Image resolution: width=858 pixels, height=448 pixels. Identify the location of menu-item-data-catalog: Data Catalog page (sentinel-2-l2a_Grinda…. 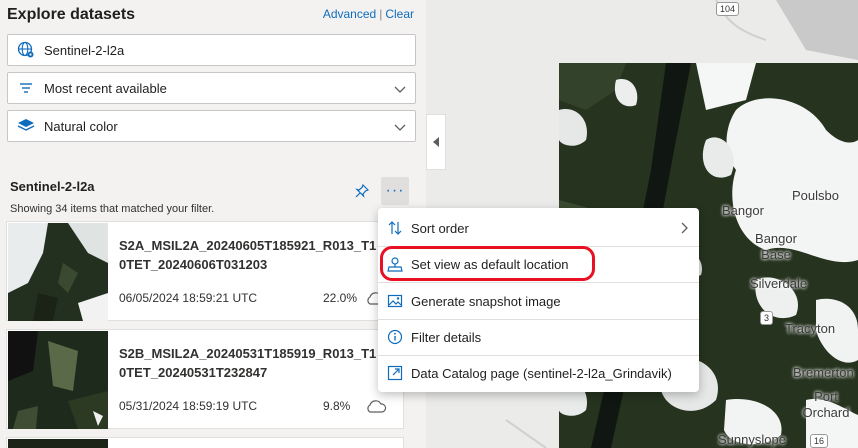
(538, 373).